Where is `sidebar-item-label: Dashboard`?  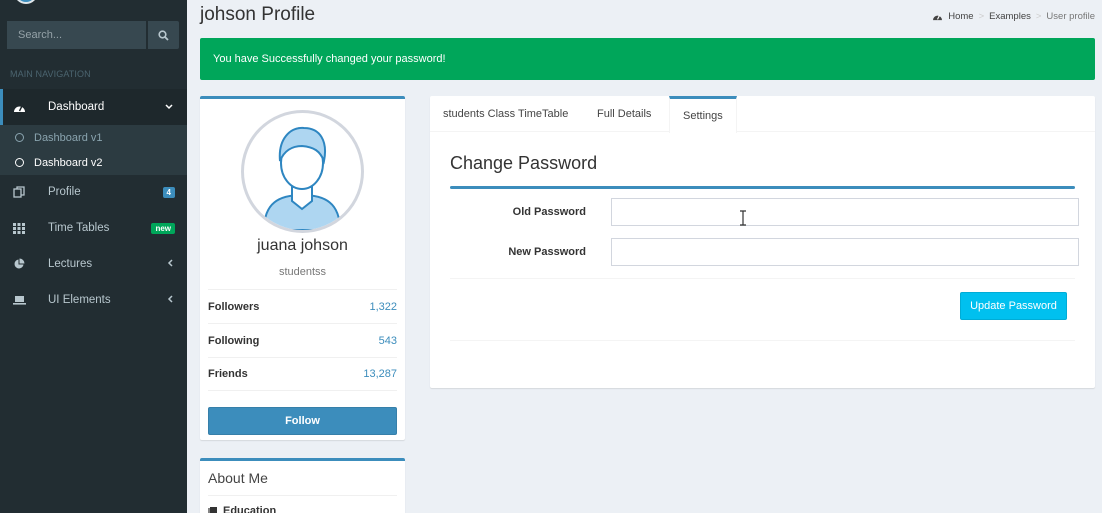
sidebar-item-label: Dashboard is located at coordinates (76, 107).